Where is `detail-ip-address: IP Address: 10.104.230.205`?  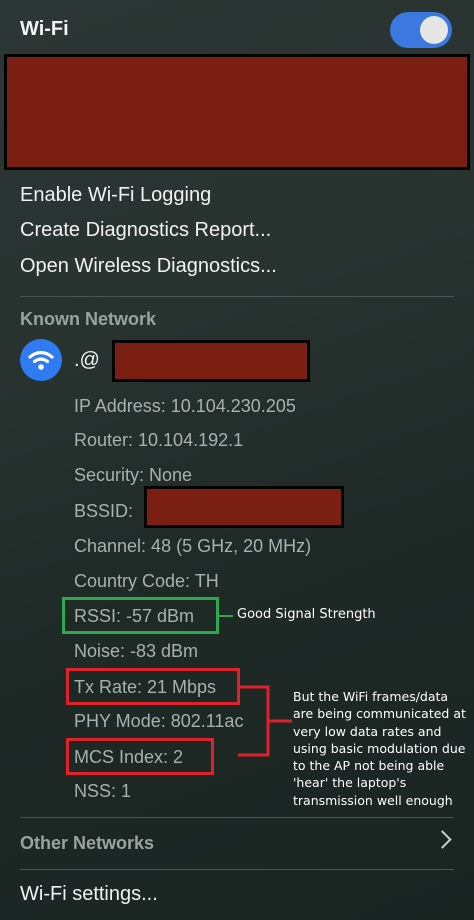
detail-ip-address: IP Address: 10.104.230.205 is located at coordinates (185, 406).